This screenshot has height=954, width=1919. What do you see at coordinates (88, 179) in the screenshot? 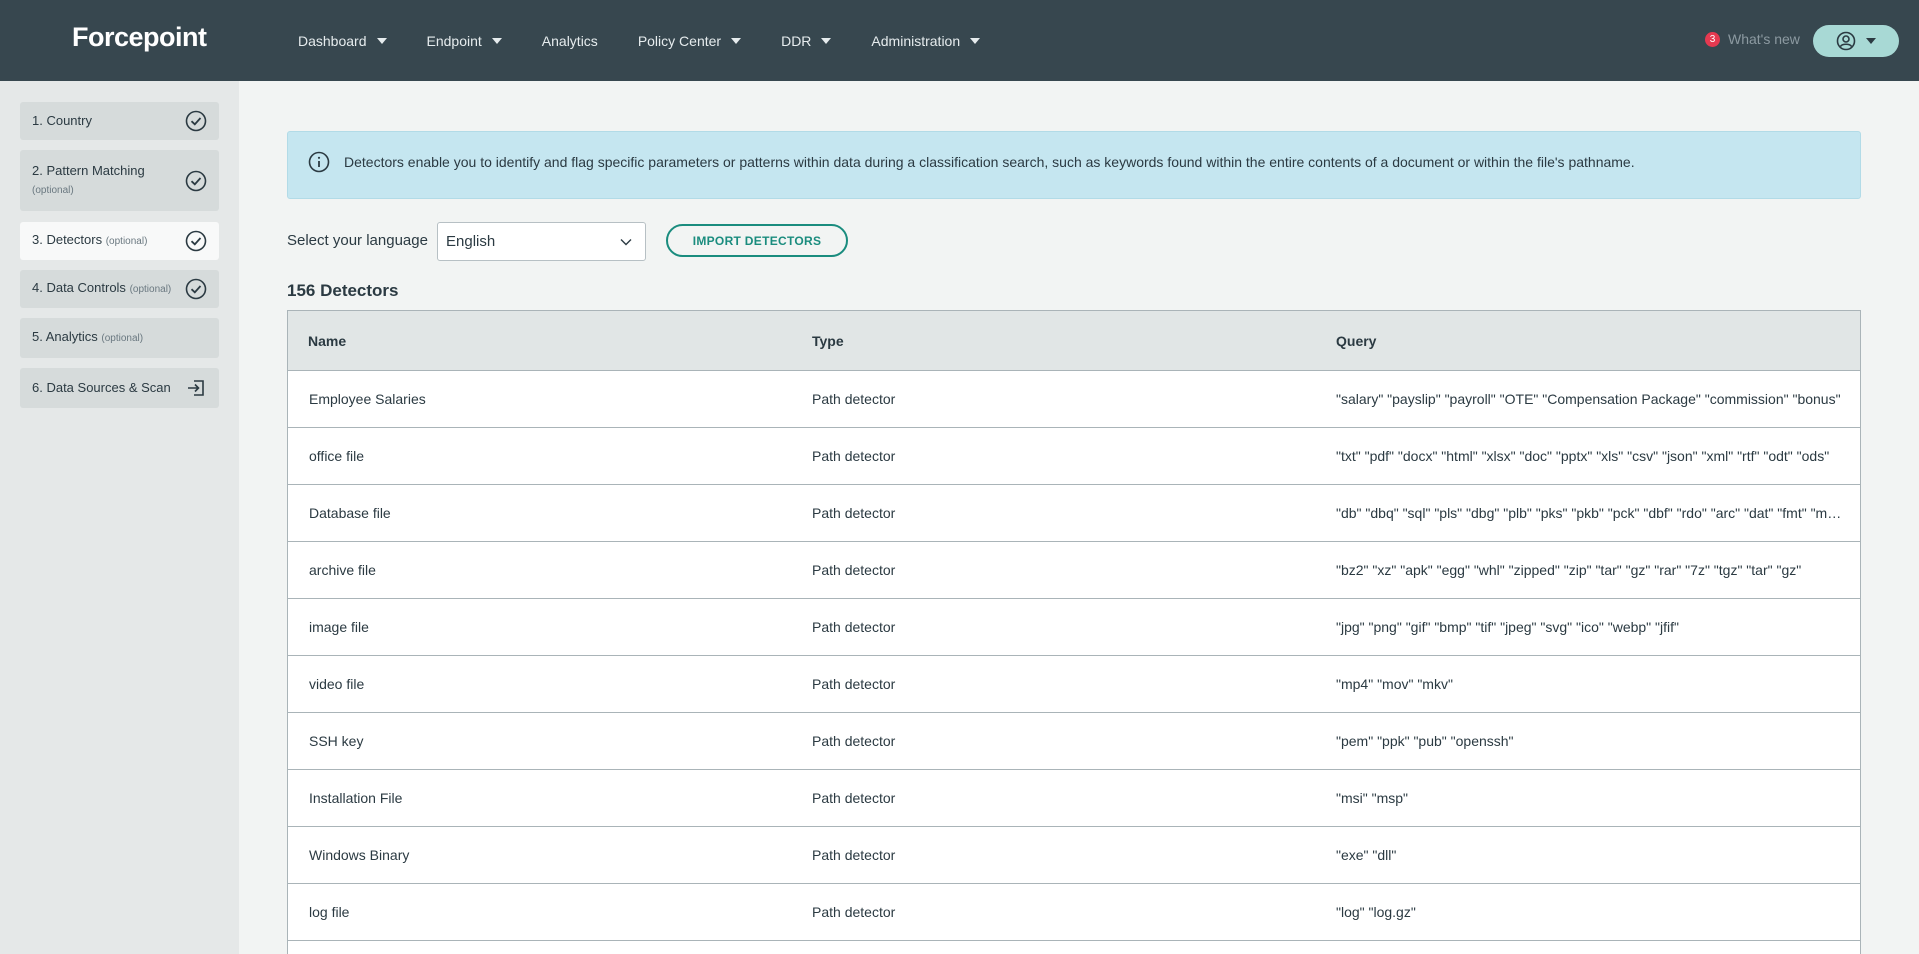
I see `step-label: 2. Pattern Matching (optional)` at bounding box center [88, 179].